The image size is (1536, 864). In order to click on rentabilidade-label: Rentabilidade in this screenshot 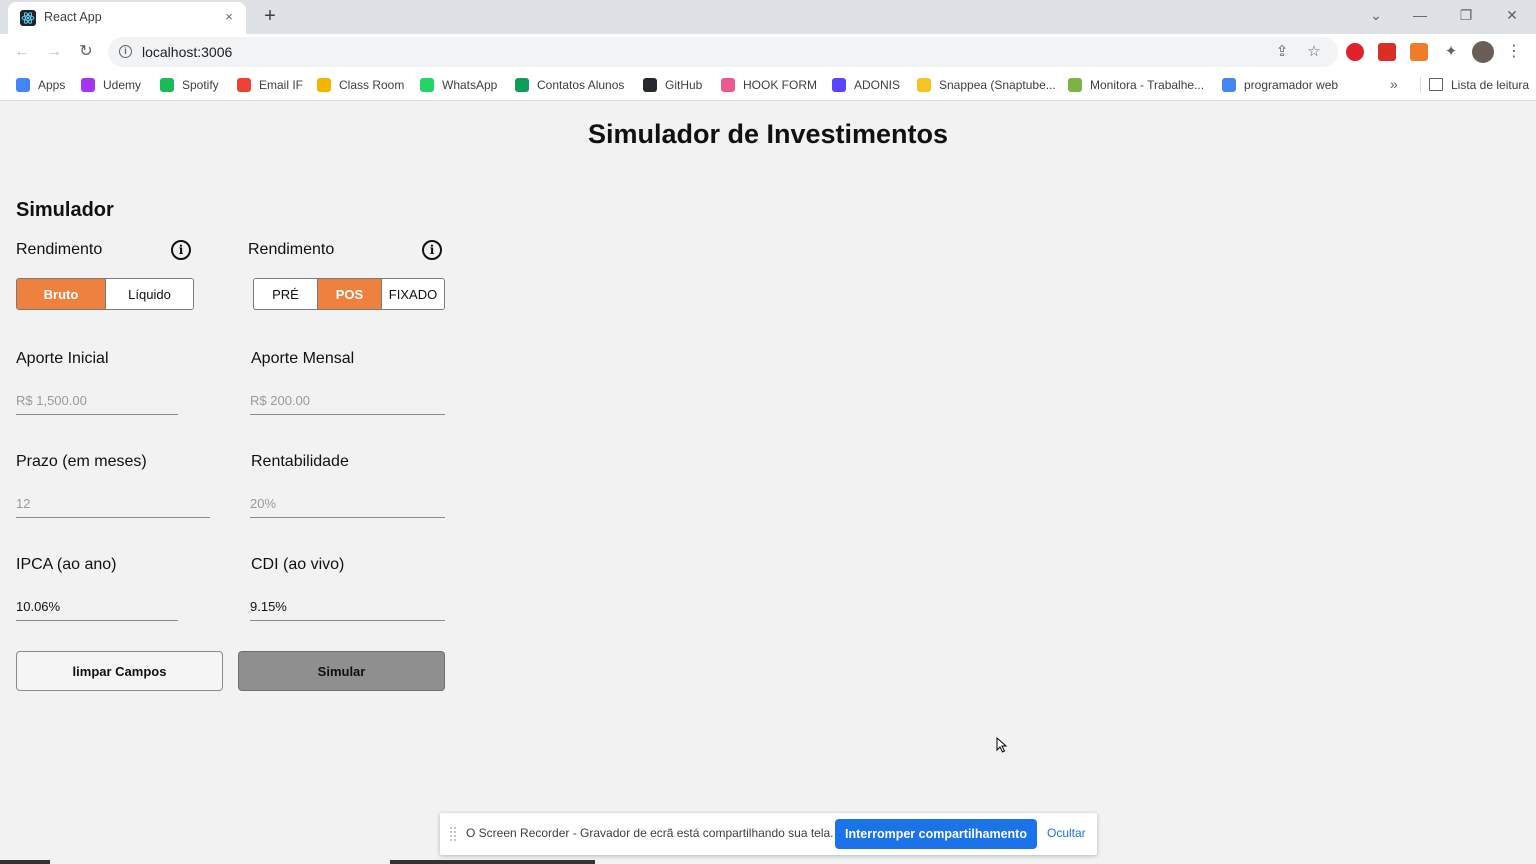, I will do `click(300, 461)`.